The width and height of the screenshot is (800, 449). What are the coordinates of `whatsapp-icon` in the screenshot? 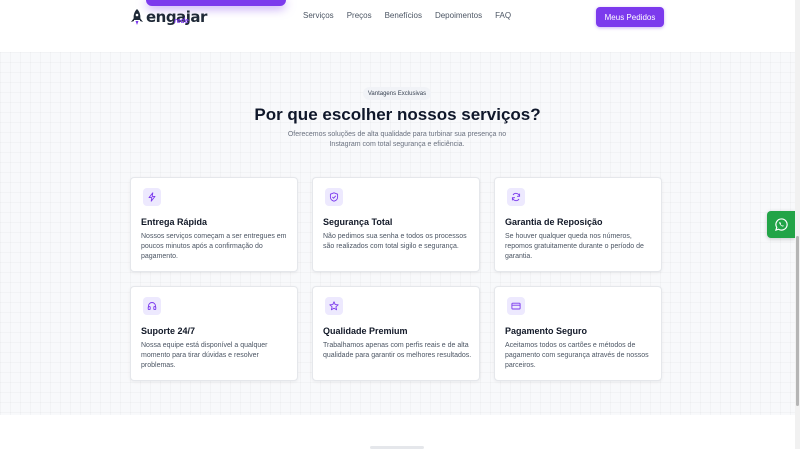 It's located at (781, 224).